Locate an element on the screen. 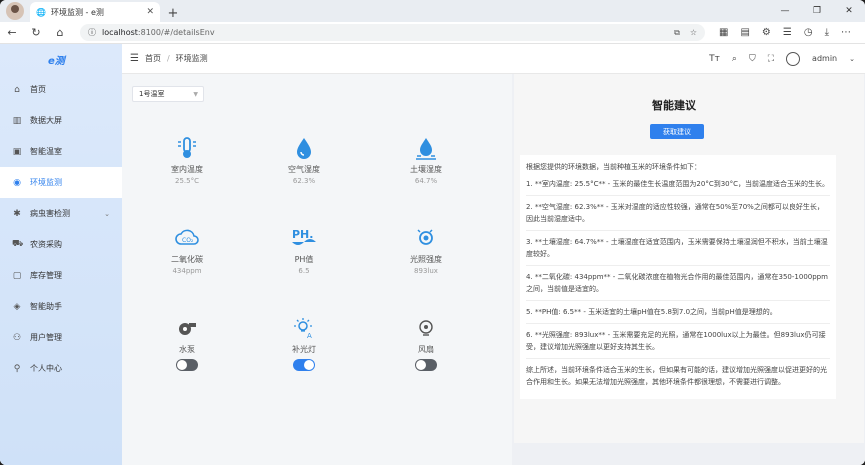 Image resolution: width=865 pixels, height=465 pixels. favorites-icon: ☰ is located at coordinates (787, 32).